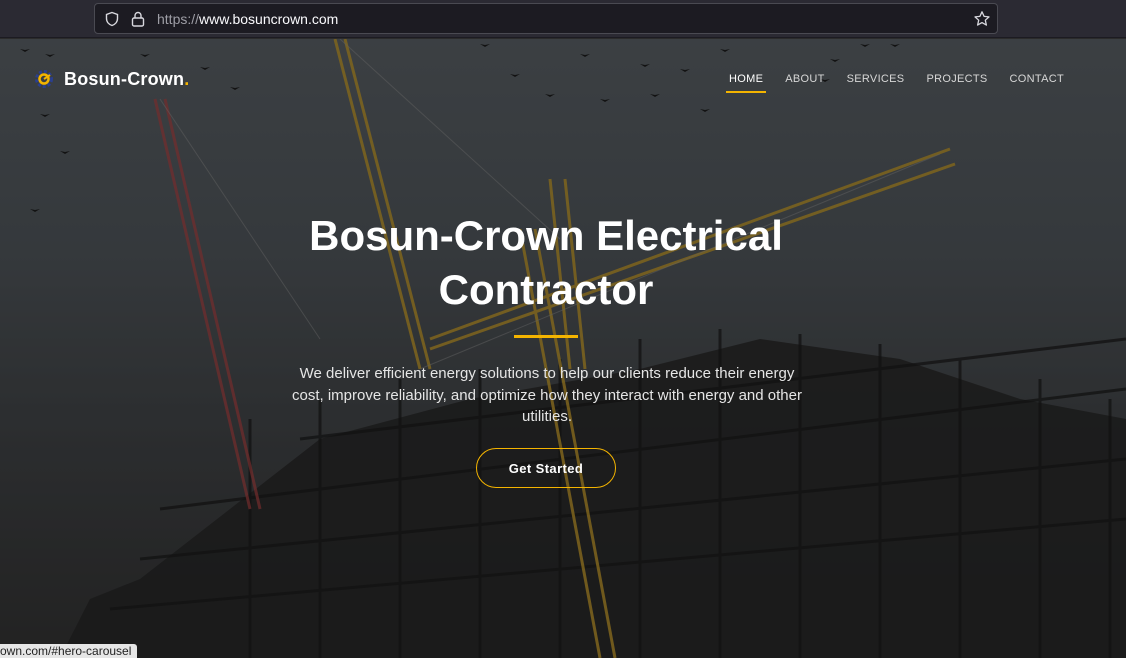 This screenshot has height=658, width=1126. Describe the element at coordinates (804, 83) in the screenshot. I see `nav-about: ABOUT` at that location.